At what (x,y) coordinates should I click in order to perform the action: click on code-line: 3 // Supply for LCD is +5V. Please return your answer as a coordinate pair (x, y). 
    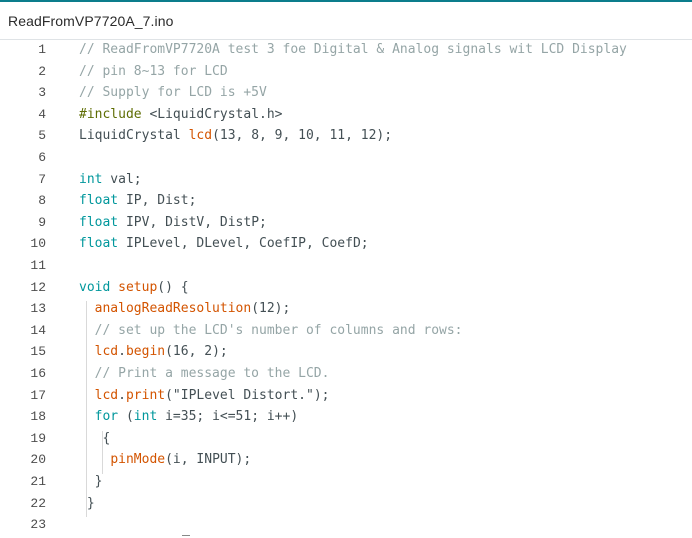
    Looking at the image, I should click on (346, 94).